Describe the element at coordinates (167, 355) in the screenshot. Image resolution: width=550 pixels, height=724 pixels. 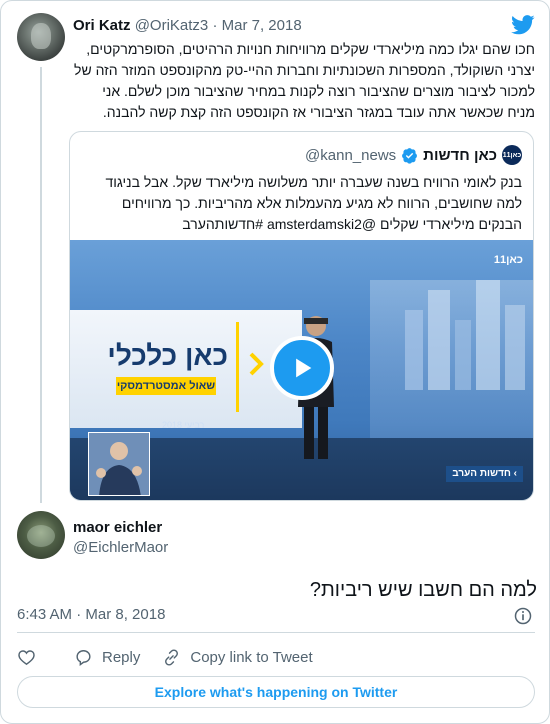
I see `video-title: כאן כלכלי` at that location.